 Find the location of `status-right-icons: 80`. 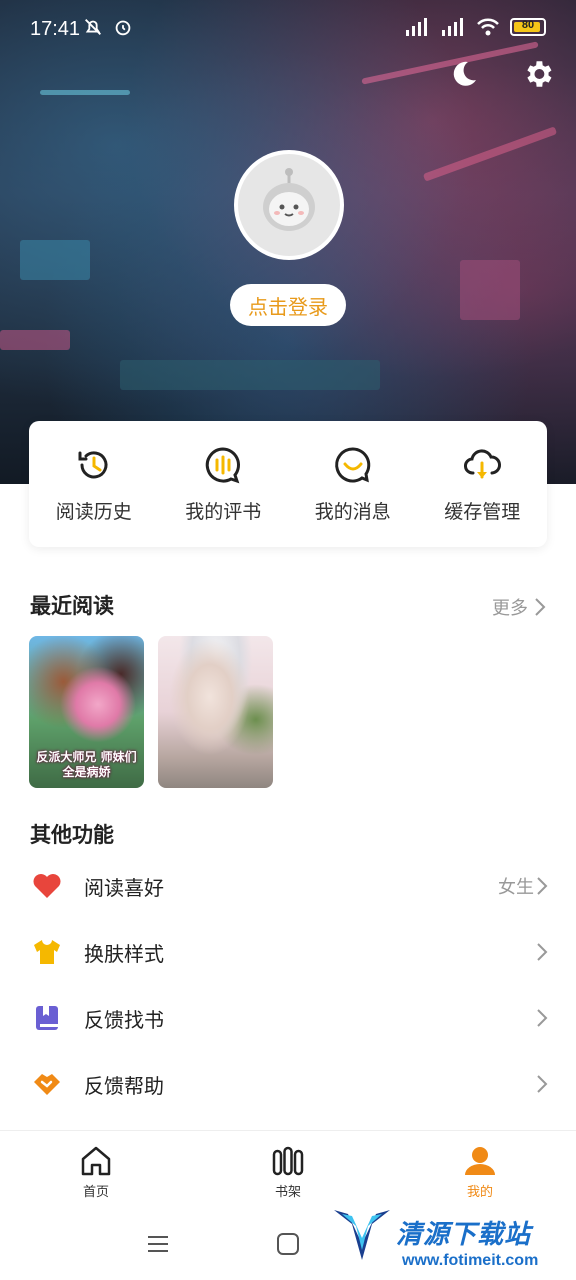

status-right-icons: 80 is located at coordinates (475, 27).